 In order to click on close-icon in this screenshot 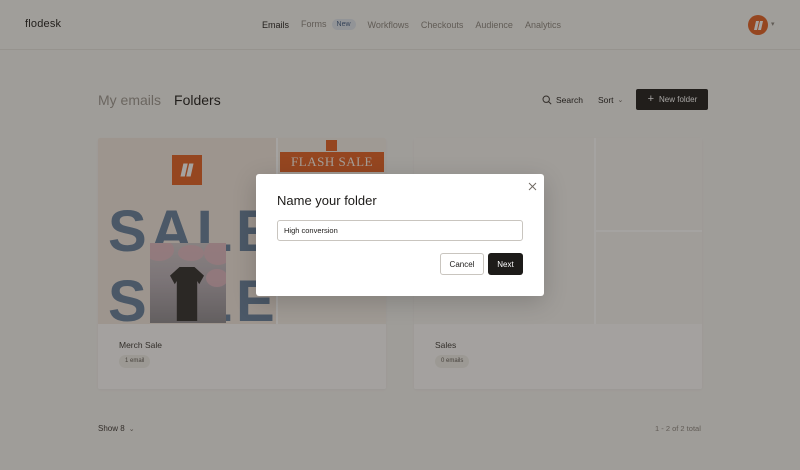, I will do `click(532, 186)`.